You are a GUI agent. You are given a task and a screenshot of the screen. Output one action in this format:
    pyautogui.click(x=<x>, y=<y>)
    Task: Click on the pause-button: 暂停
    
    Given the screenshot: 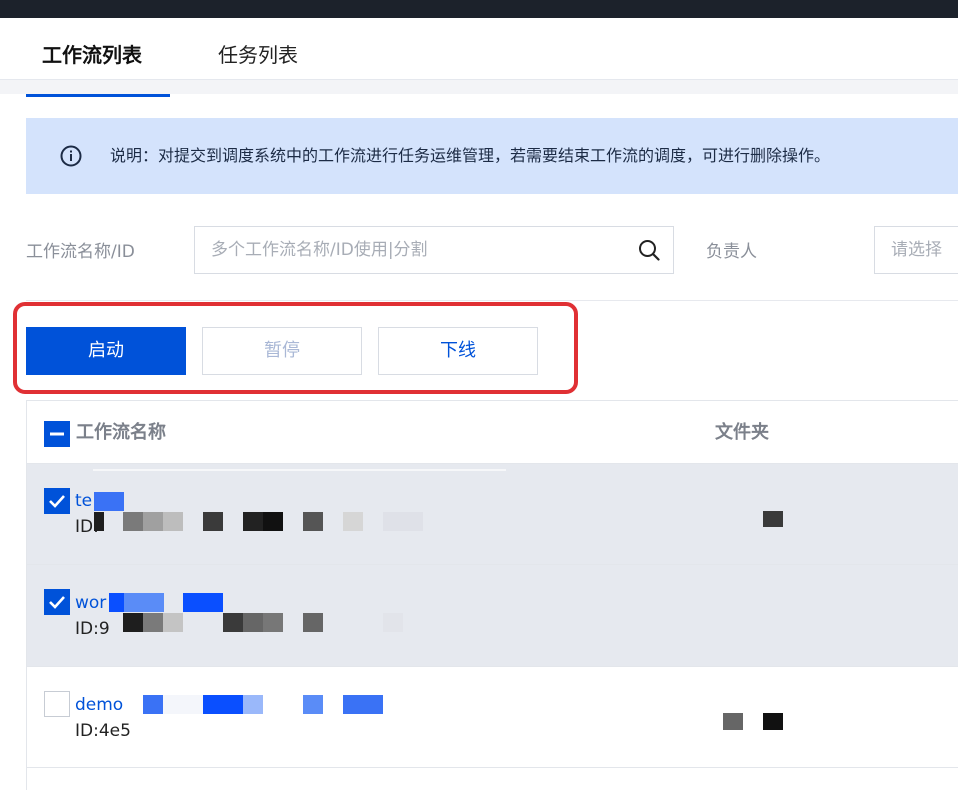 What is the action you would take?
    pyautogui.click(x=282, y=351)
    